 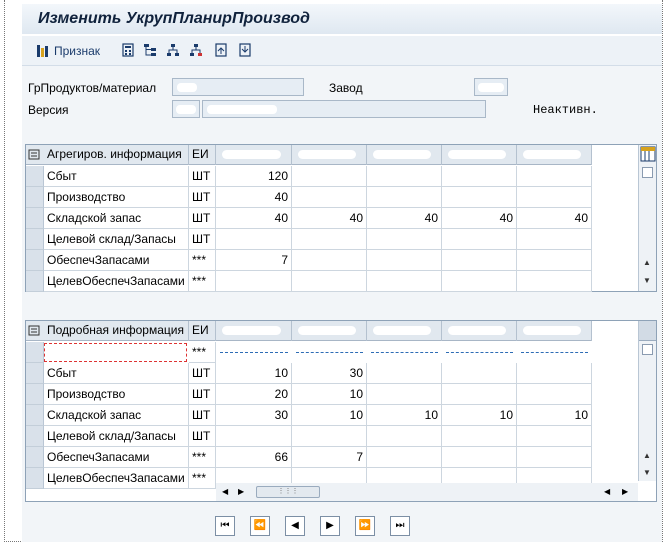 What do you see at coordinates (116, 155) in the screenshot?
I see `column-header-title: Агрегиров. информация` at bounding box center [116, 155].